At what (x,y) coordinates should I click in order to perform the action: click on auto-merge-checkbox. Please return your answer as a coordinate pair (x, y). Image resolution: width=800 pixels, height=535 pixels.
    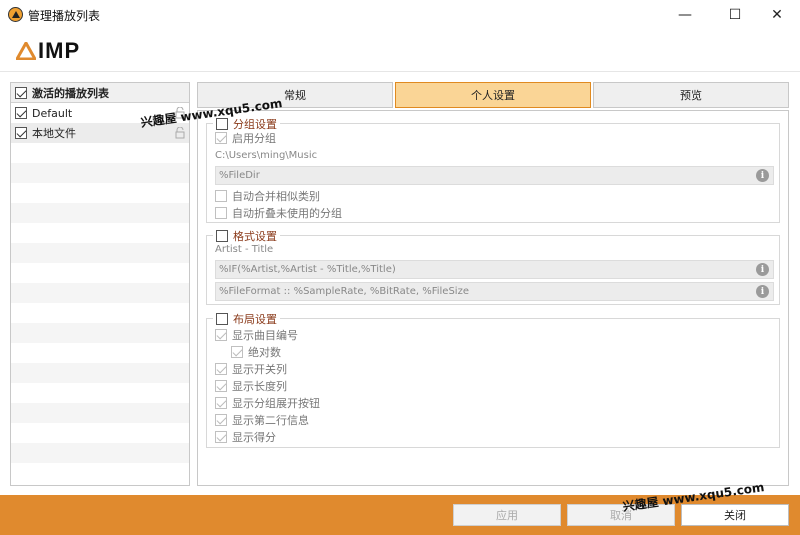
    Looking at the image, I should click on (221, 196).